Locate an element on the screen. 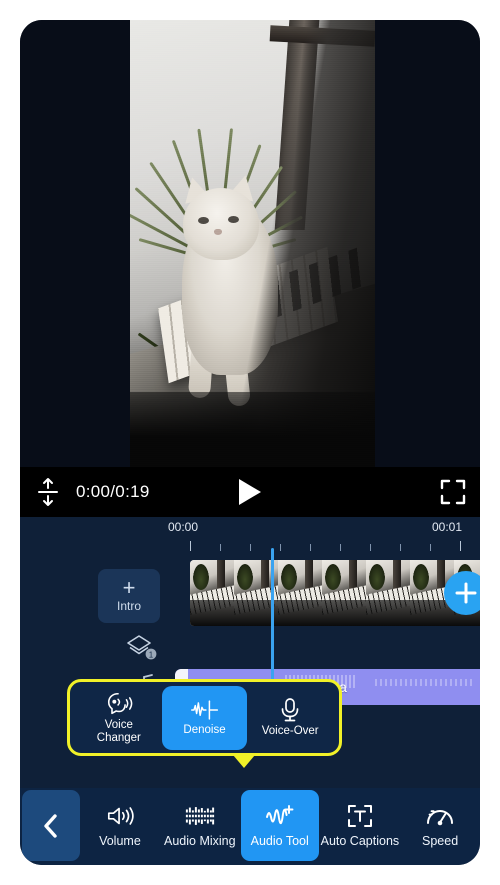 The image size is (500, 885). chevron-left-icon is located at coordinates (50, 825).